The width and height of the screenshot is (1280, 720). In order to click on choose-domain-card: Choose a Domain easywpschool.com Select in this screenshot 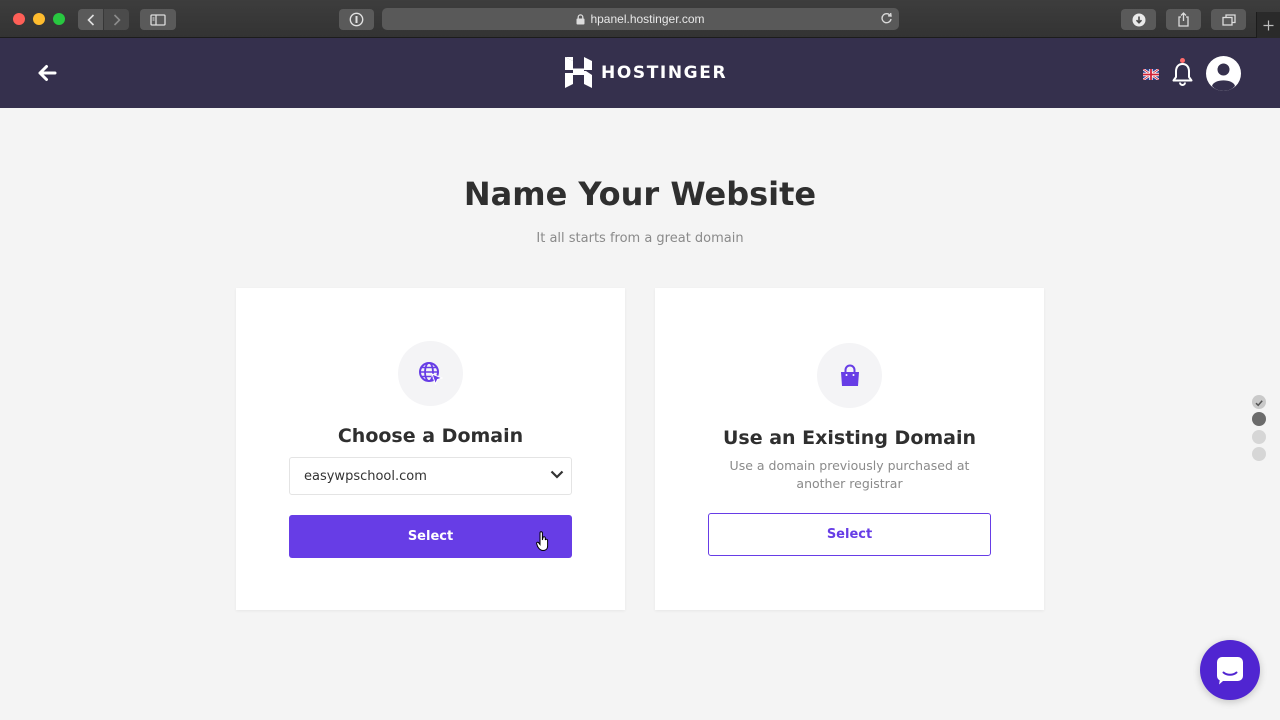, I will do `click(430, 449)`.